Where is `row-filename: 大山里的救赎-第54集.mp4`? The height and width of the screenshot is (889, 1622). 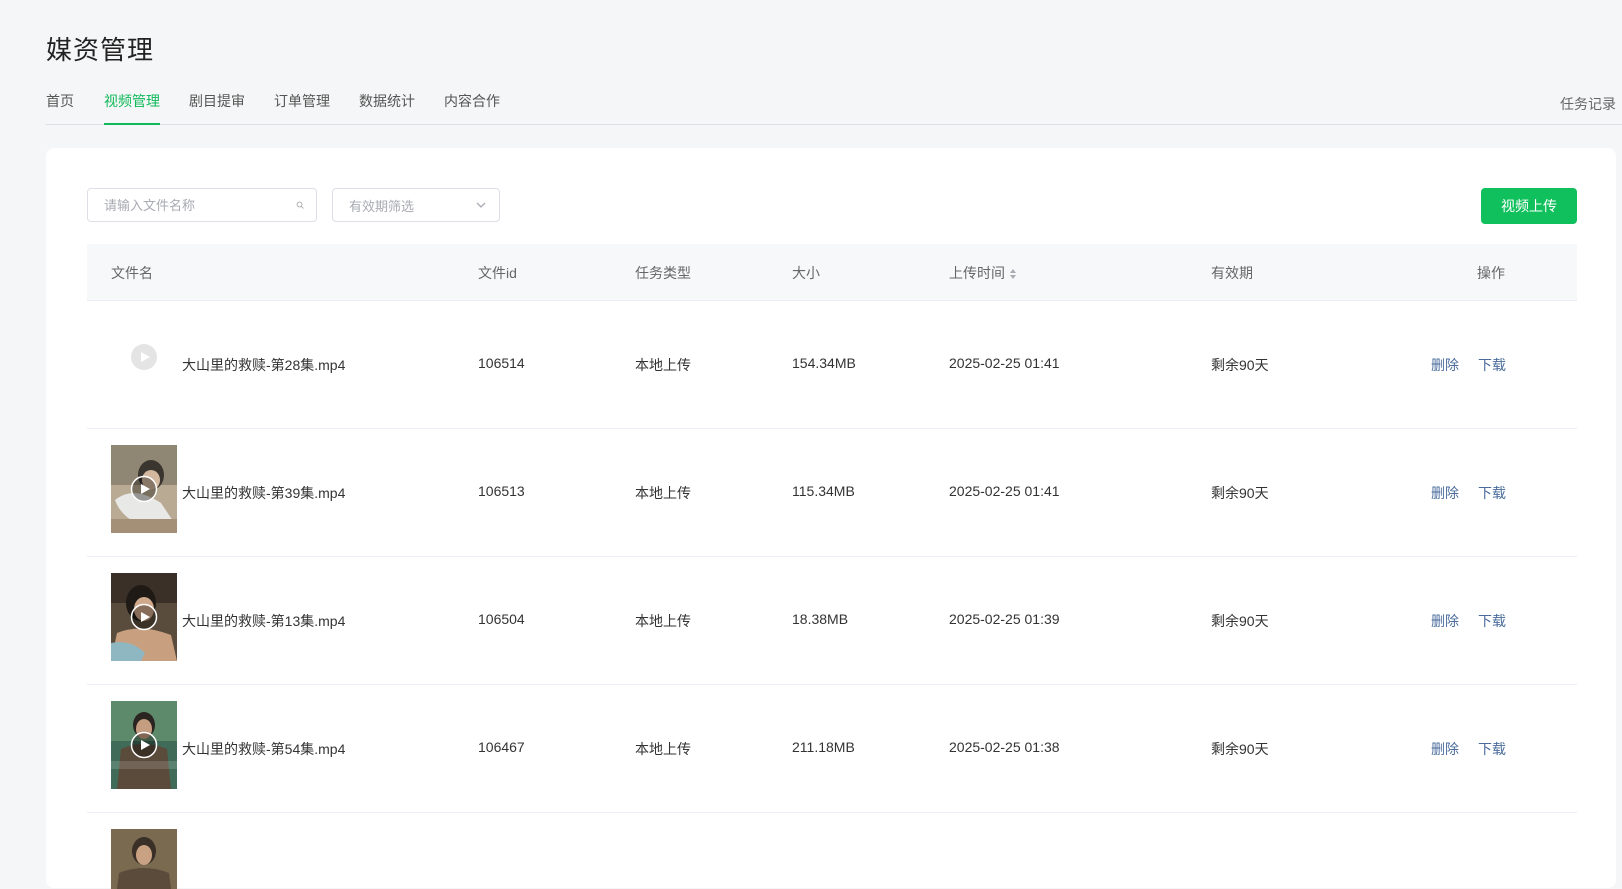 row-filename: 大山里的救赎-第54集.mp4 is located at coordinates (264, 749).